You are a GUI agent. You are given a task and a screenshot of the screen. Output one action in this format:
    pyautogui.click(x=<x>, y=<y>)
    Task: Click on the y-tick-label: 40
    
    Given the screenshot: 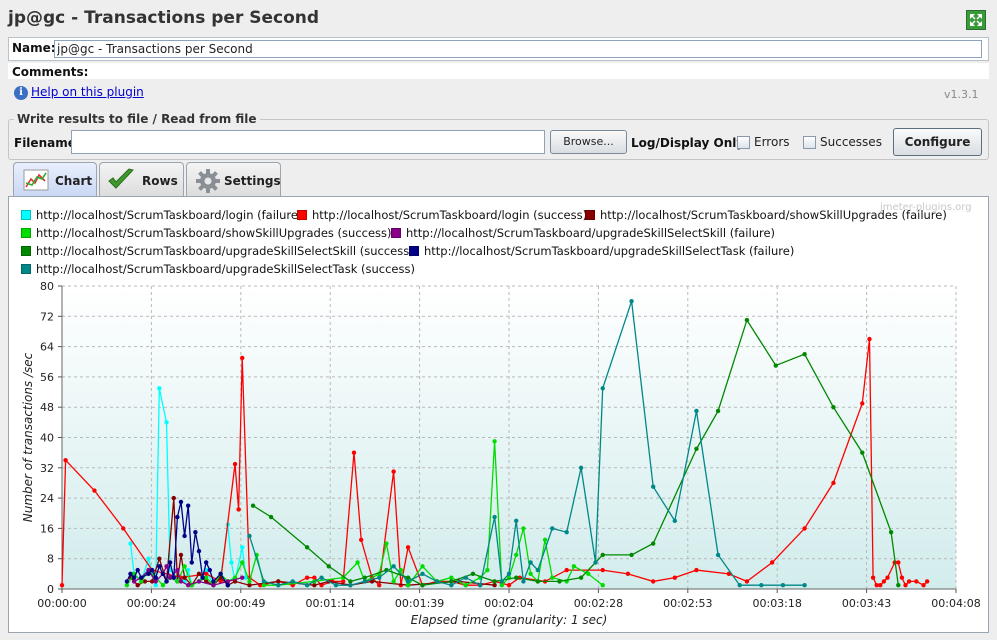 What is the action you would take?
    pyautogui.click(x=47, y=438)
    